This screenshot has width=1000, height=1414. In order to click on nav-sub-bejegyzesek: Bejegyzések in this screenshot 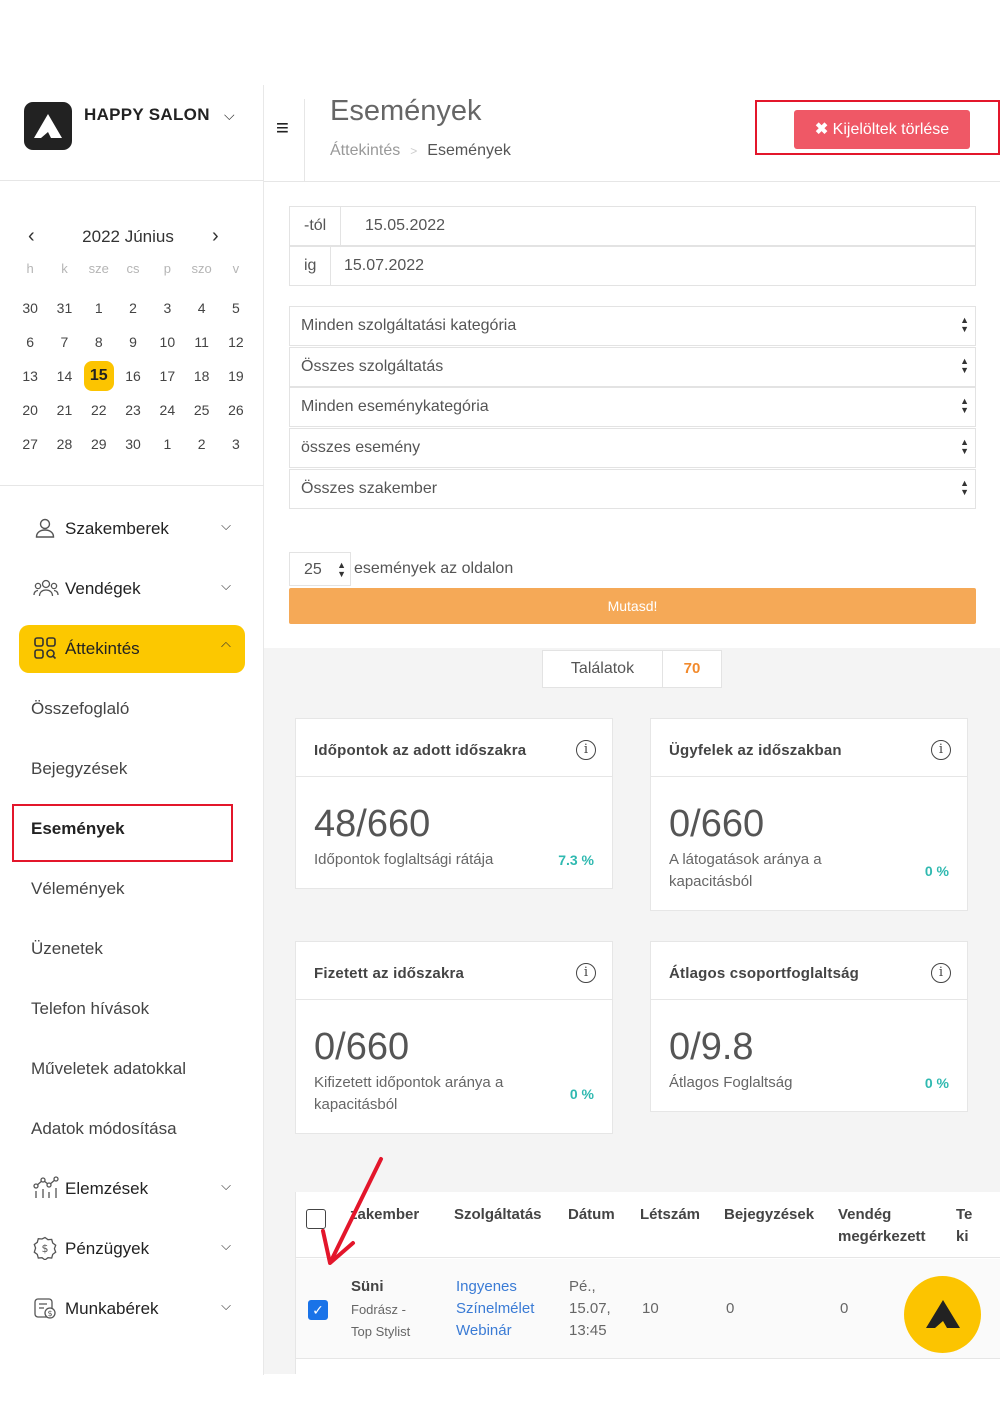, I will do `click(132, 769)`.